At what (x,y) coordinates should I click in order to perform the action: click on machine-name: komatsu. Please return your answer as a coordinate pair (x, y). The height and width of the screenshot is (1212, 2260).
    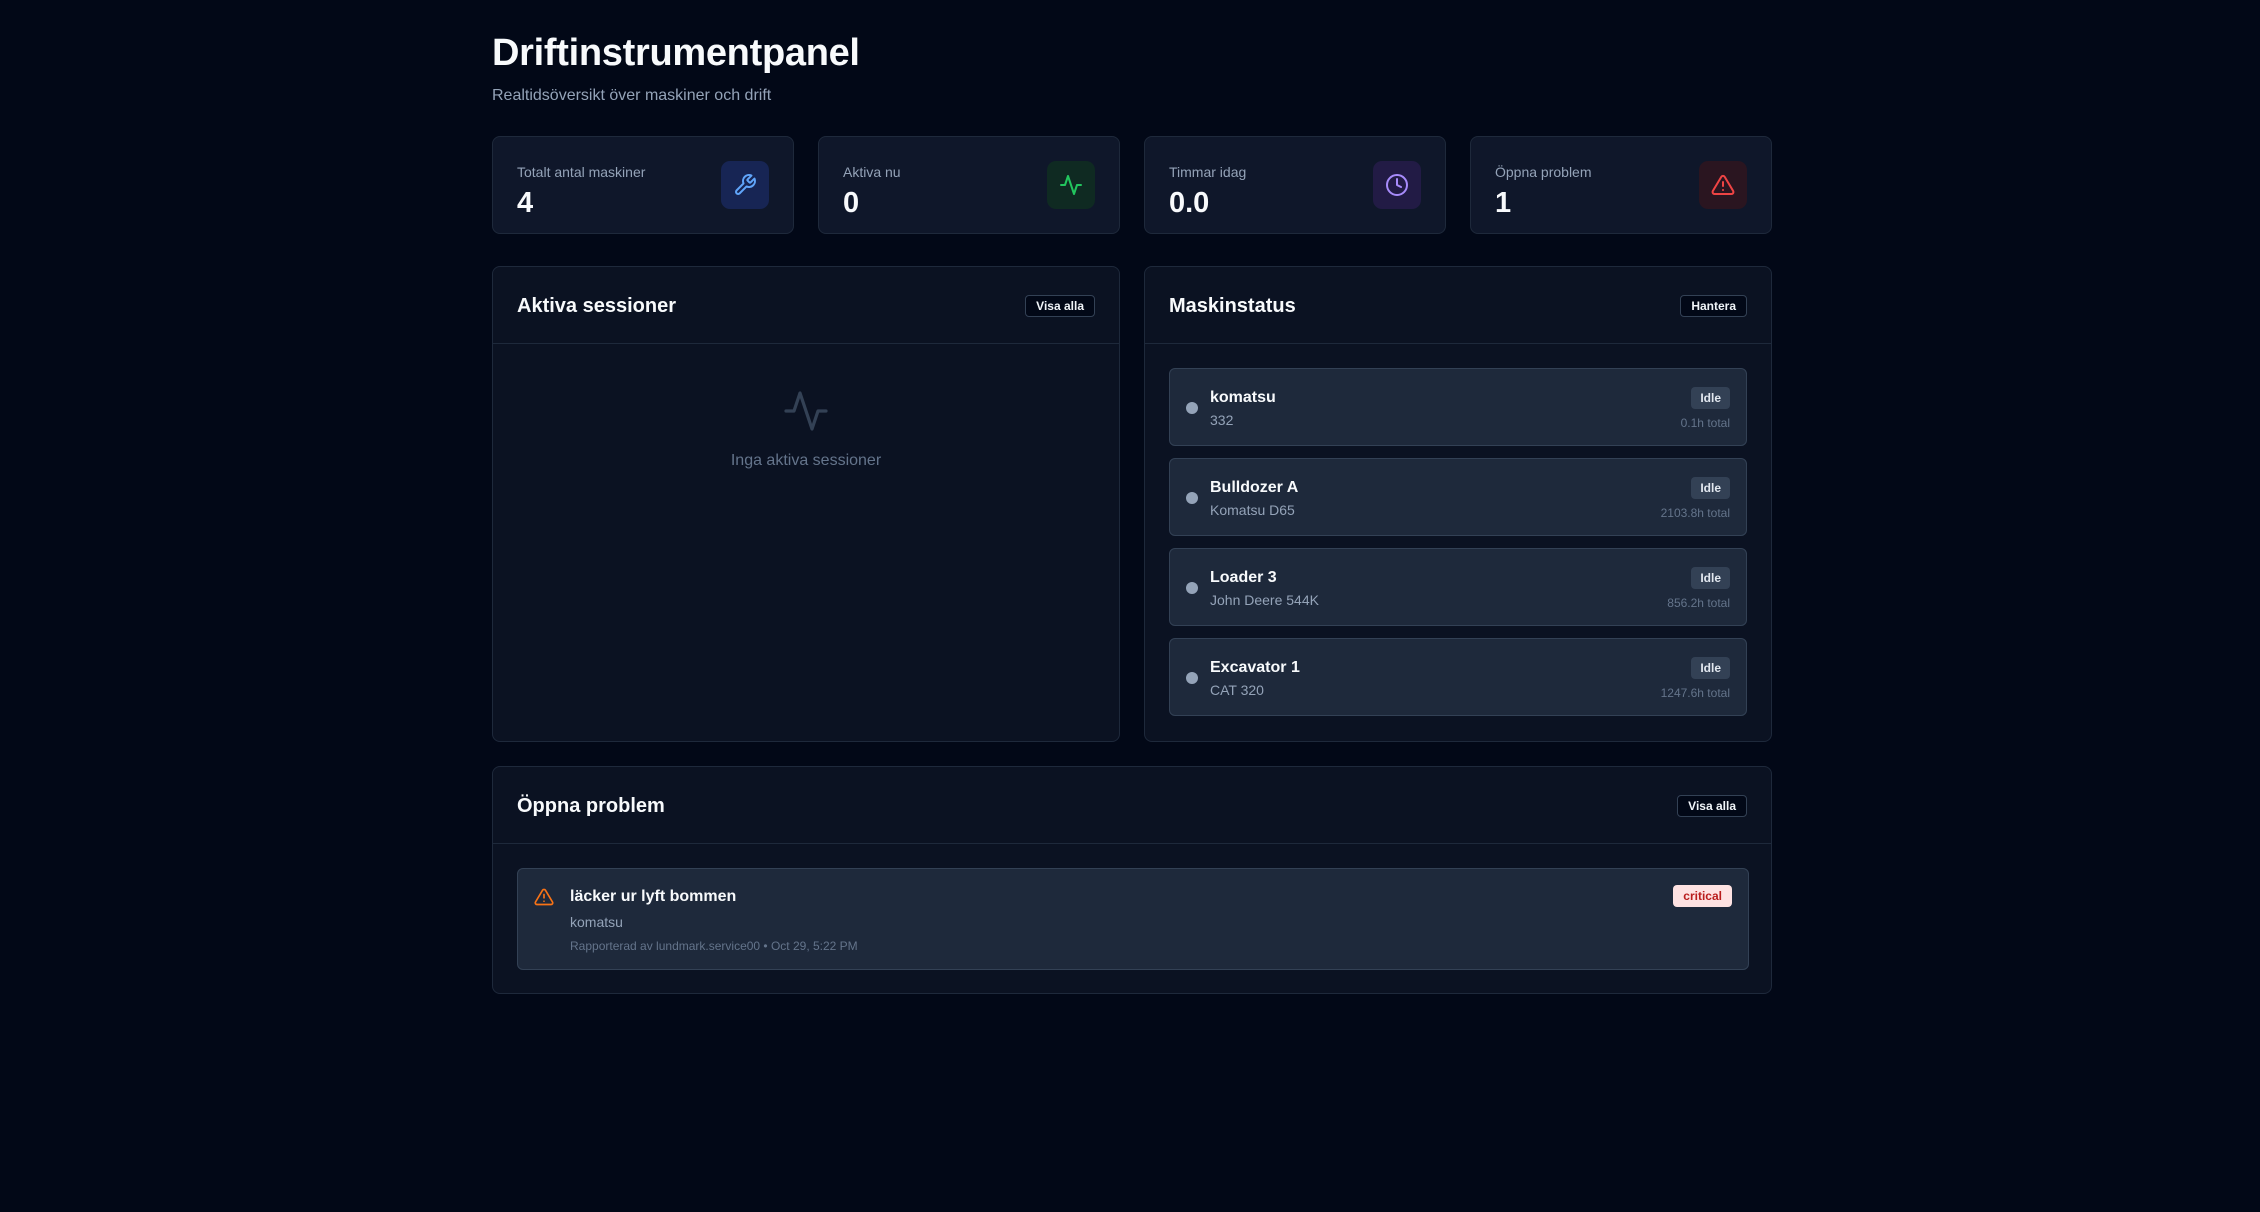
    Looking at the image, I should click on (1243, 397).